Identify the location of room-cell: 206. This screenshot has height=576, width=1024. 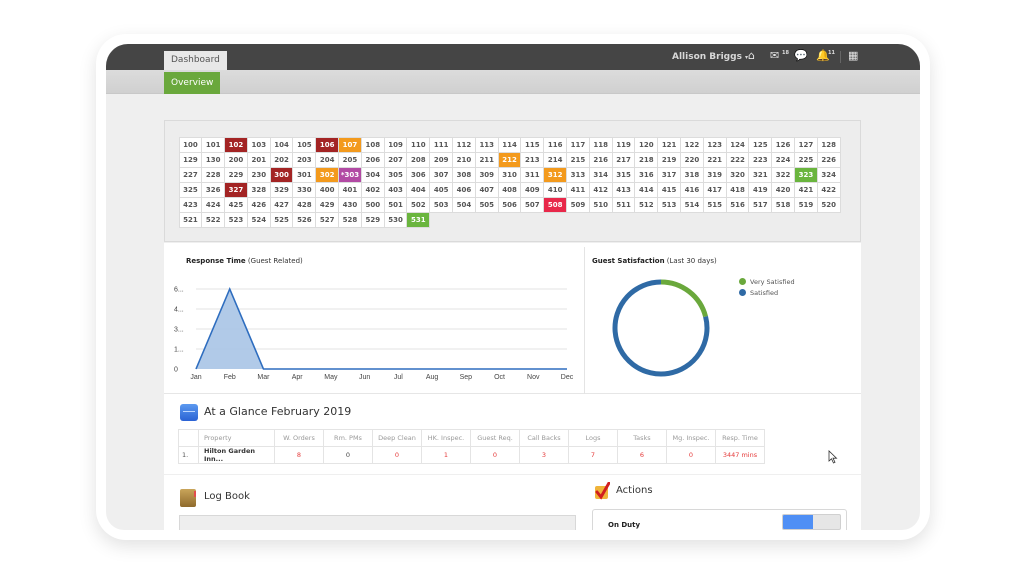
(372, 159).